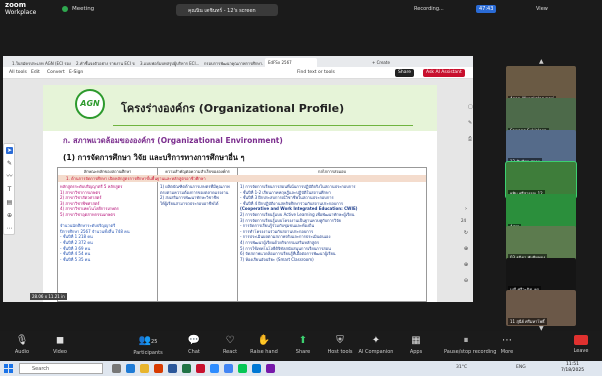 The width and height of the screenshot is (602, 376). Describe the element at coordinates (382, 62) in the screenshot. I see `create-tab-button: + Create` at that location.